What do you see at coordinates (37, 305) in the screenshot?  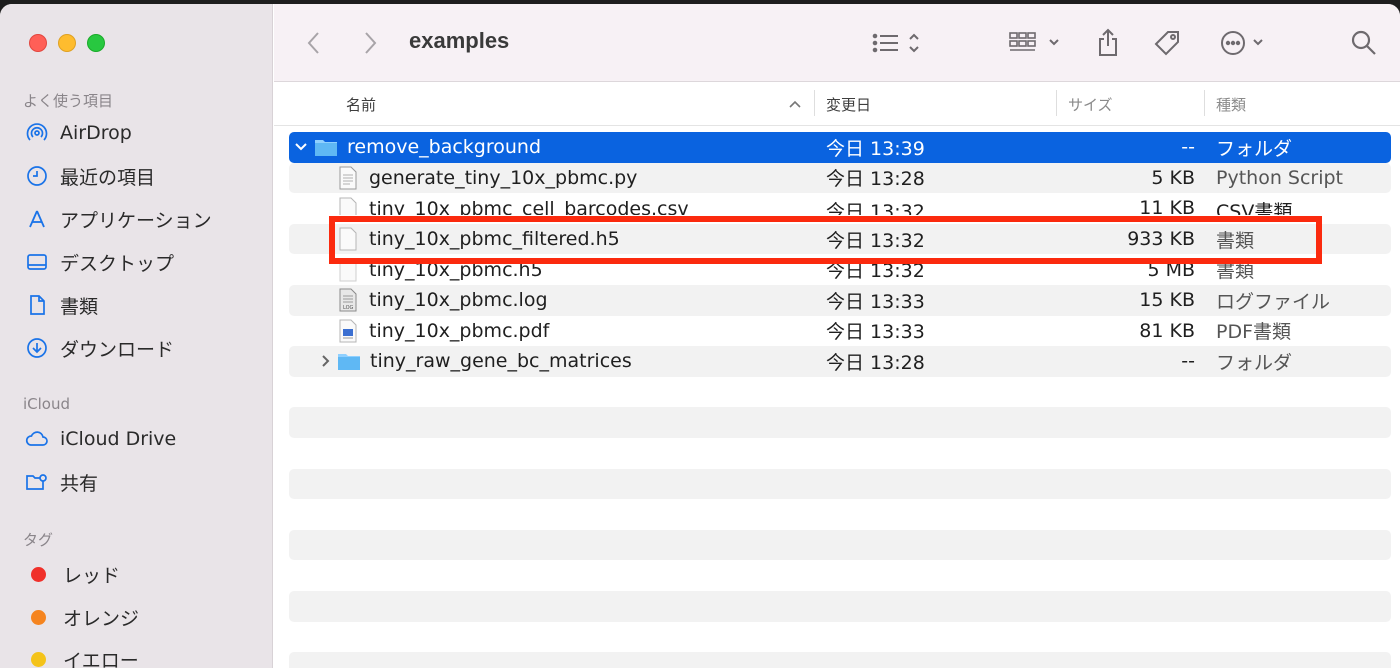 I see `document-icon` at bounding box center [37, 305].